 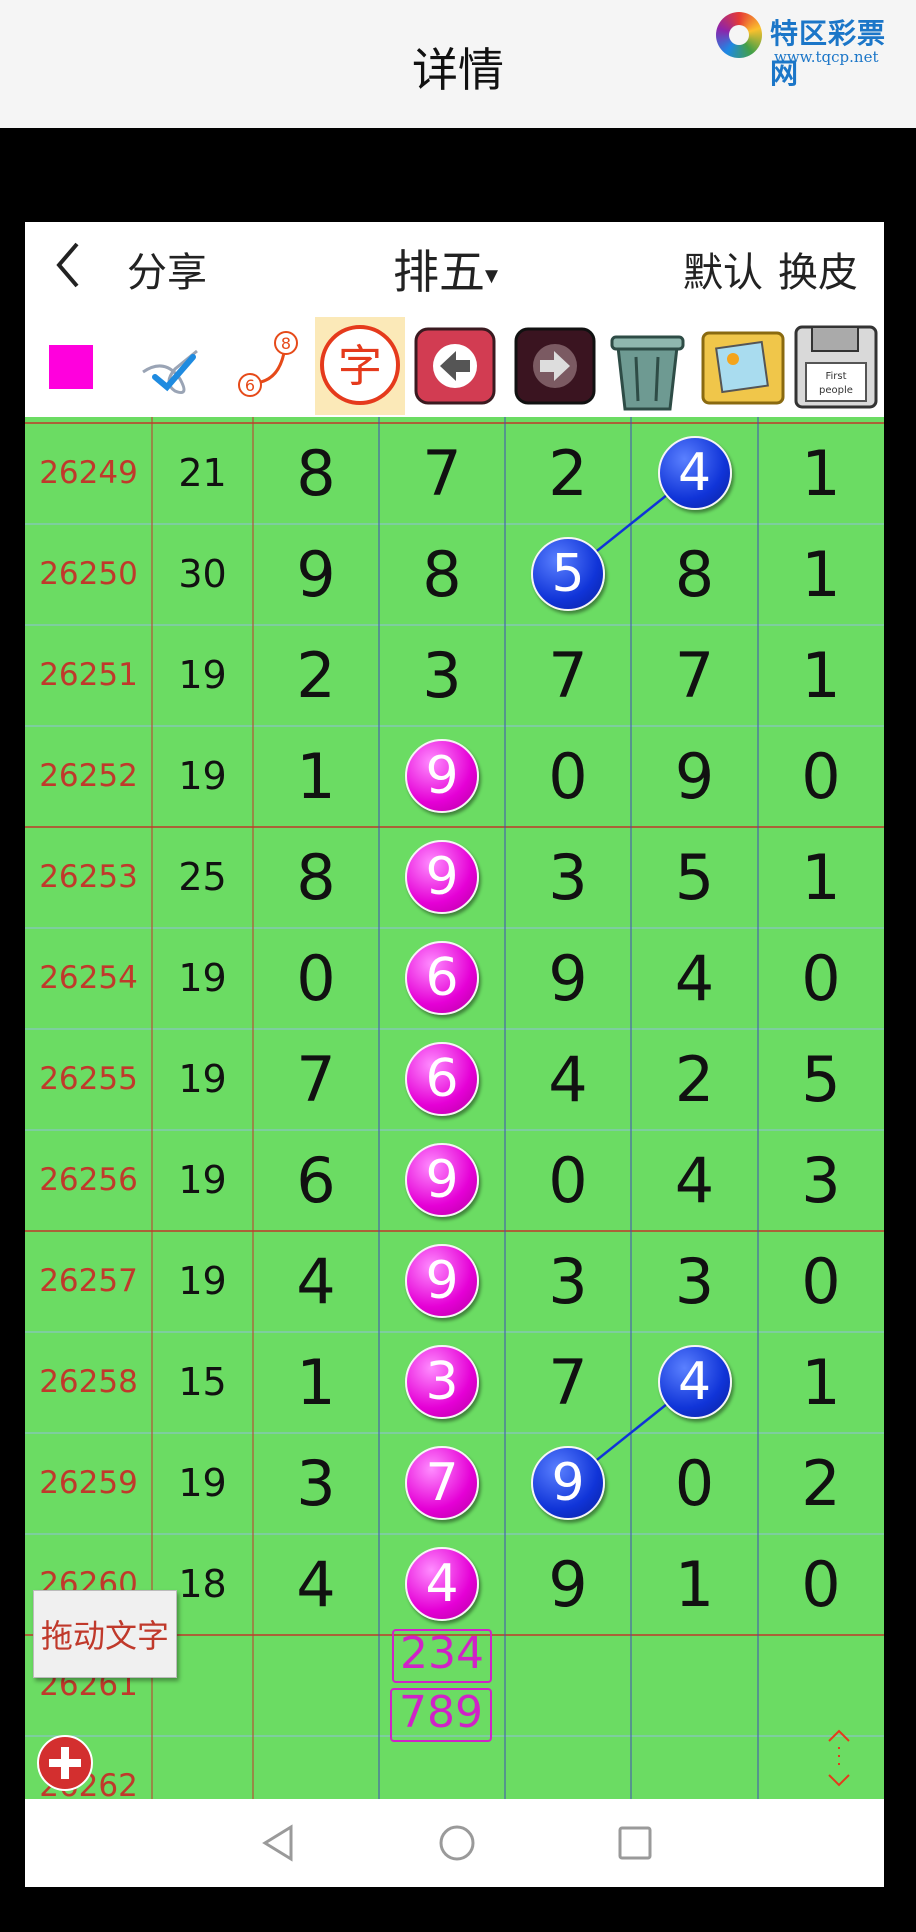 I want to click on sum-value: 25, so click(x=202, y=877).